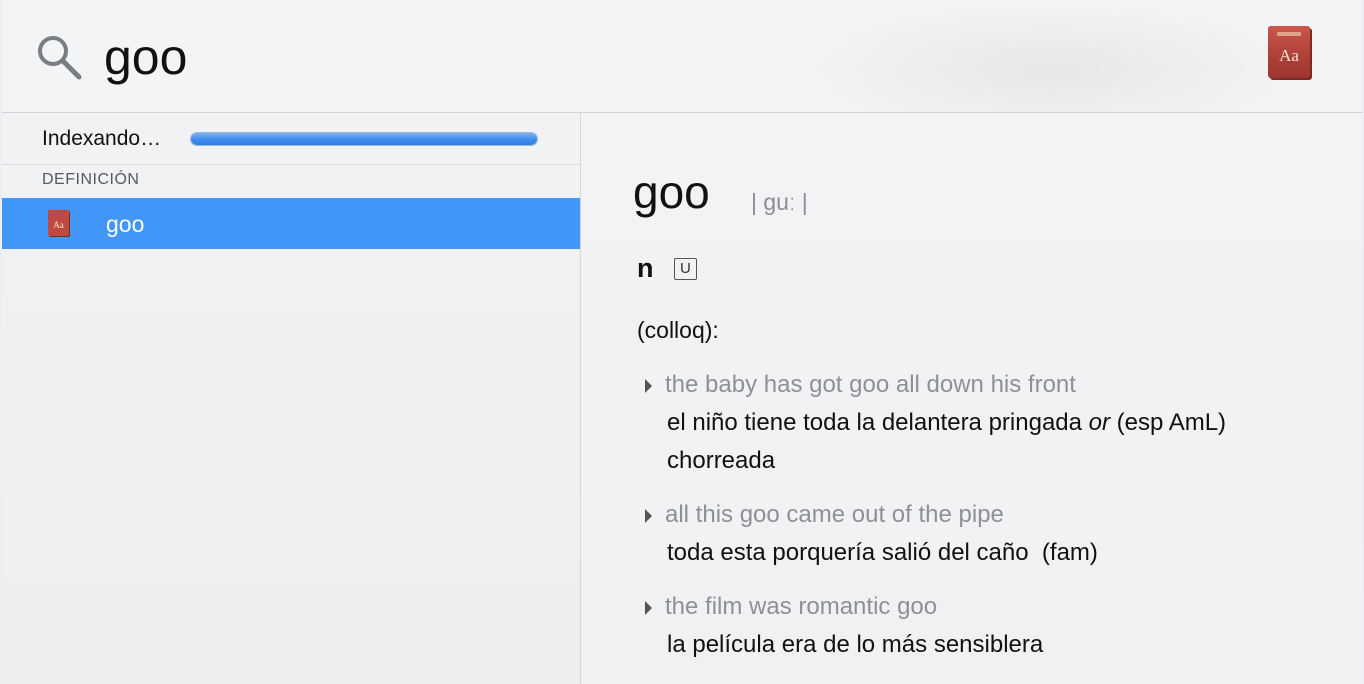 The image size is (1364, 684). What do you see at coordinates (291, 223) in the screenshot?
I see `result-item-goo: Aa goo` at bounding box center [291, 223].